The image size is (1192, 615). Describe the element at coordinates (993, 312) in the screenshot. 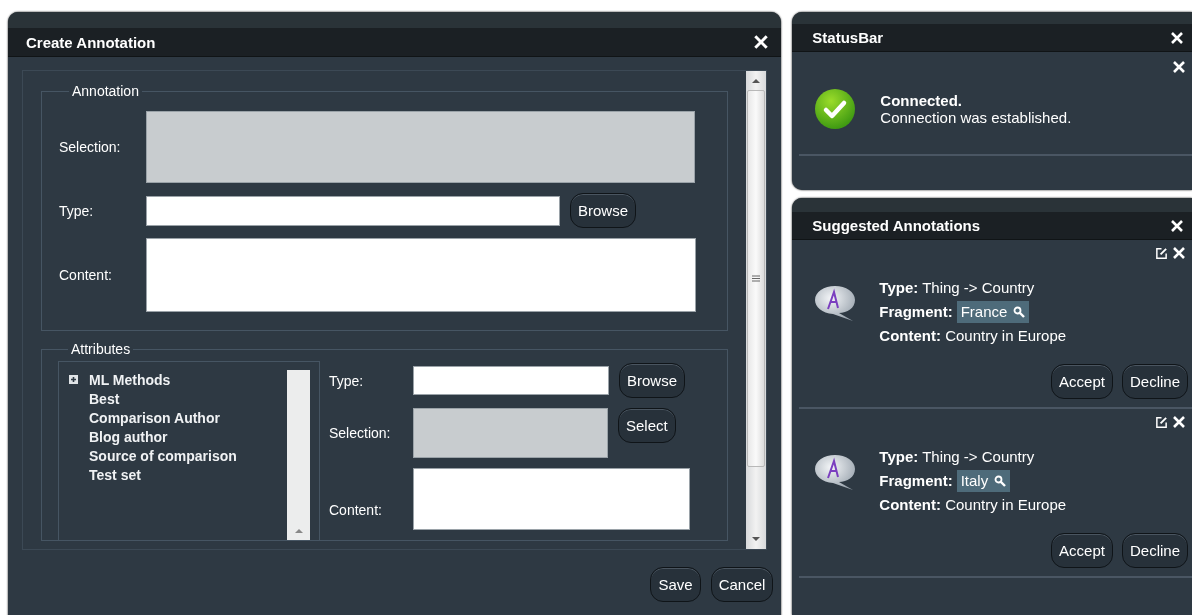

I see `fragment-chip: France` at that location.